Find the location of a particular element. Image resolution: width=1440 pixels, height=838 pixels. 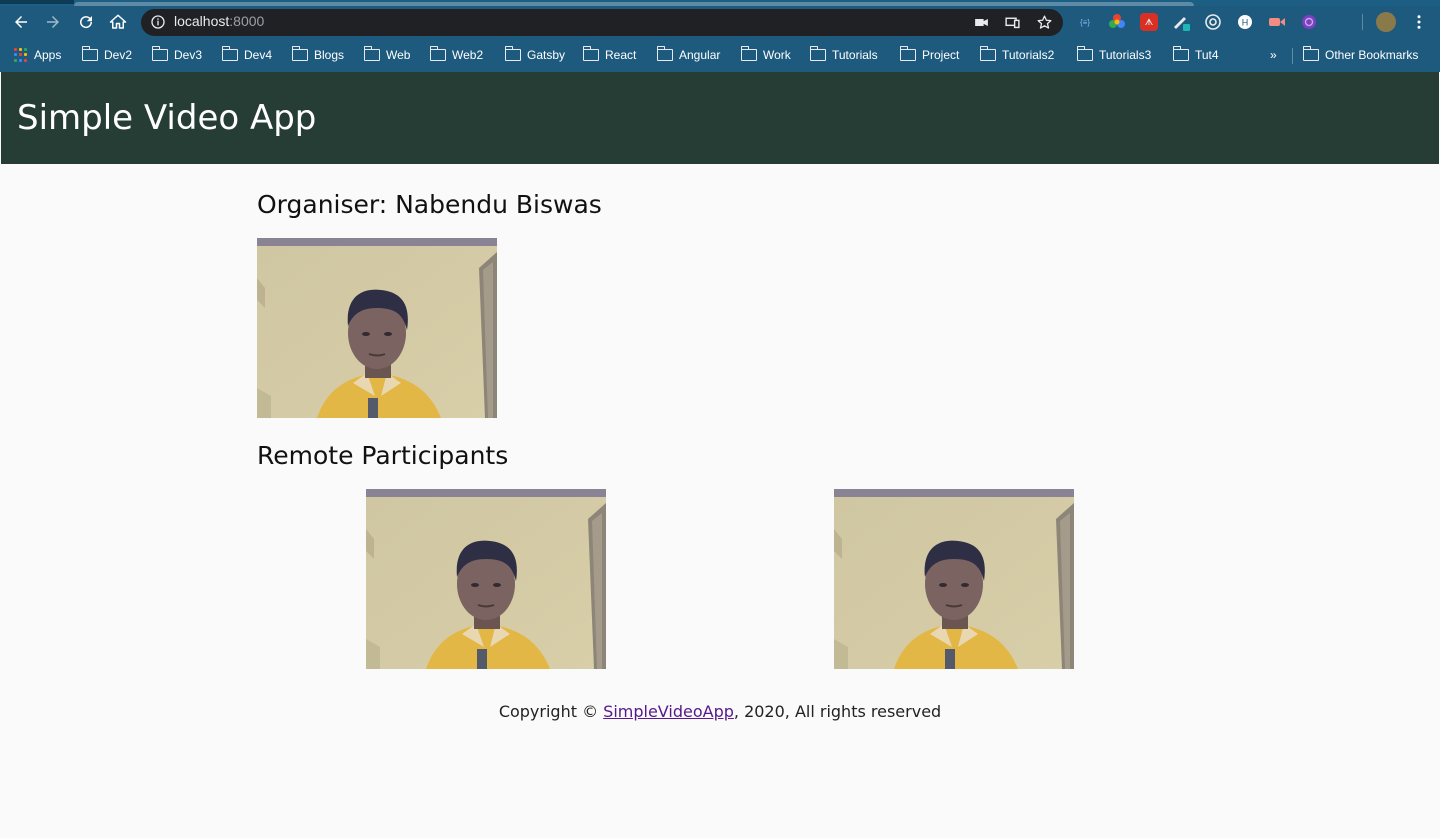

back-button is located at coordinates (21, 22).